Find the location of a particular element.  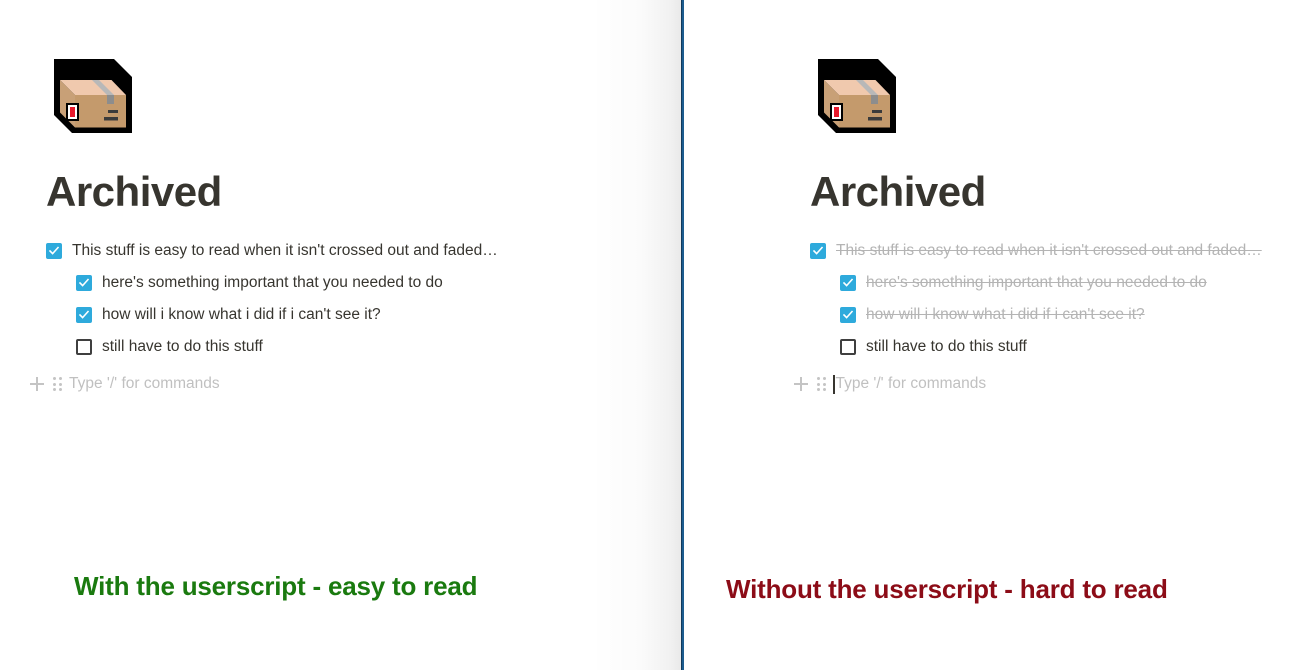

caption-without-userscript: Without the userscript - hard to read is located at coordinates (947, 589).